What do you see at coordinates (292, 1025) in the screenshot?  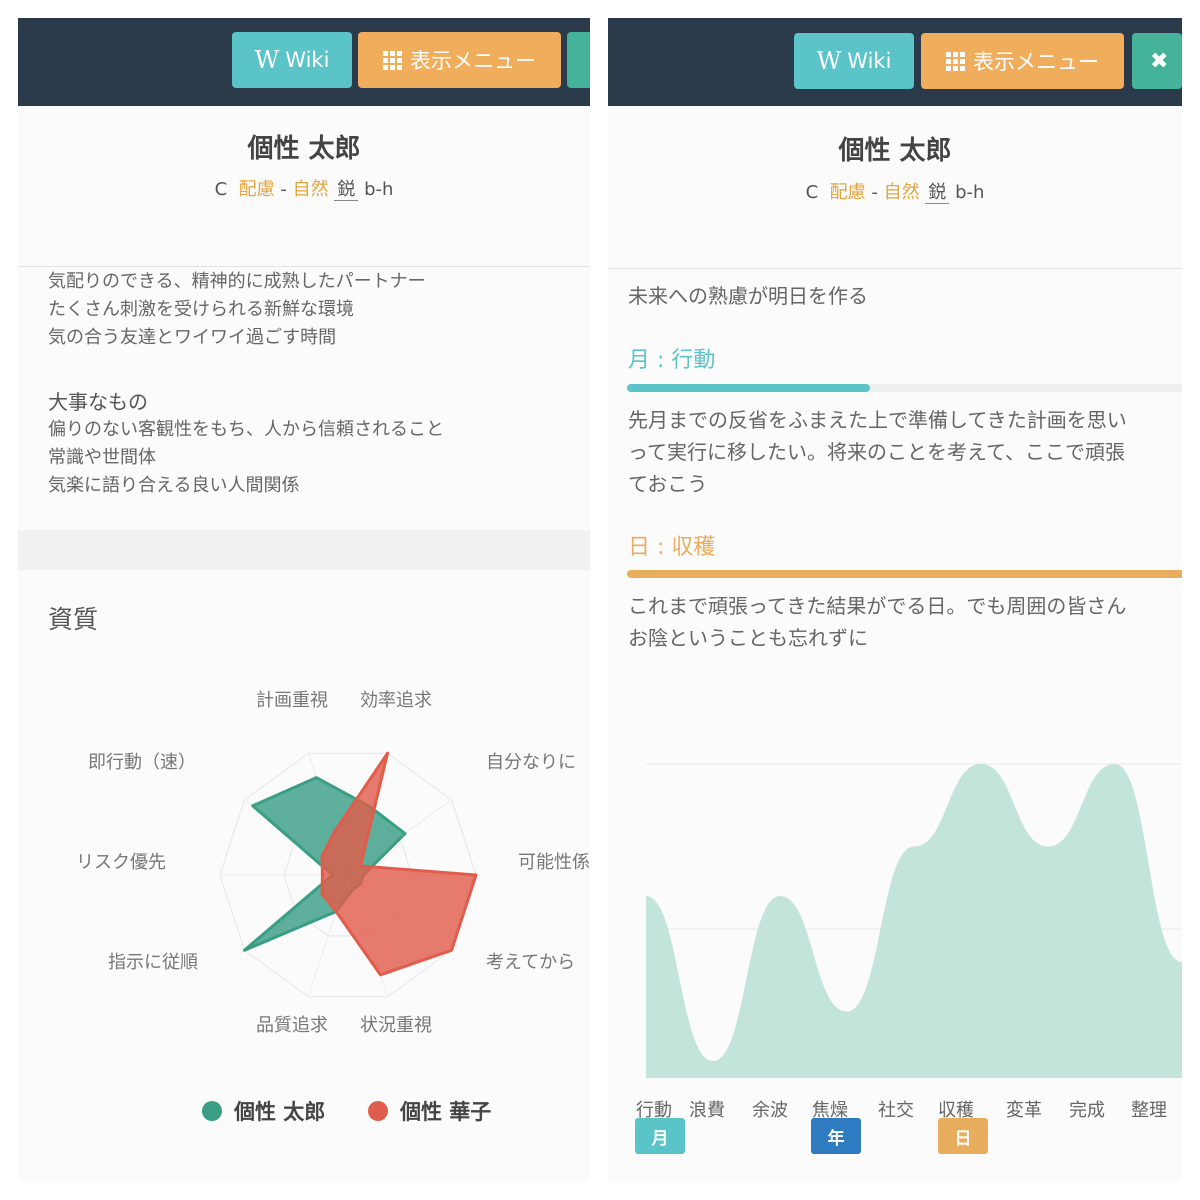 I see `radar-label: 品質追求` at bounding box center [292, 1025].